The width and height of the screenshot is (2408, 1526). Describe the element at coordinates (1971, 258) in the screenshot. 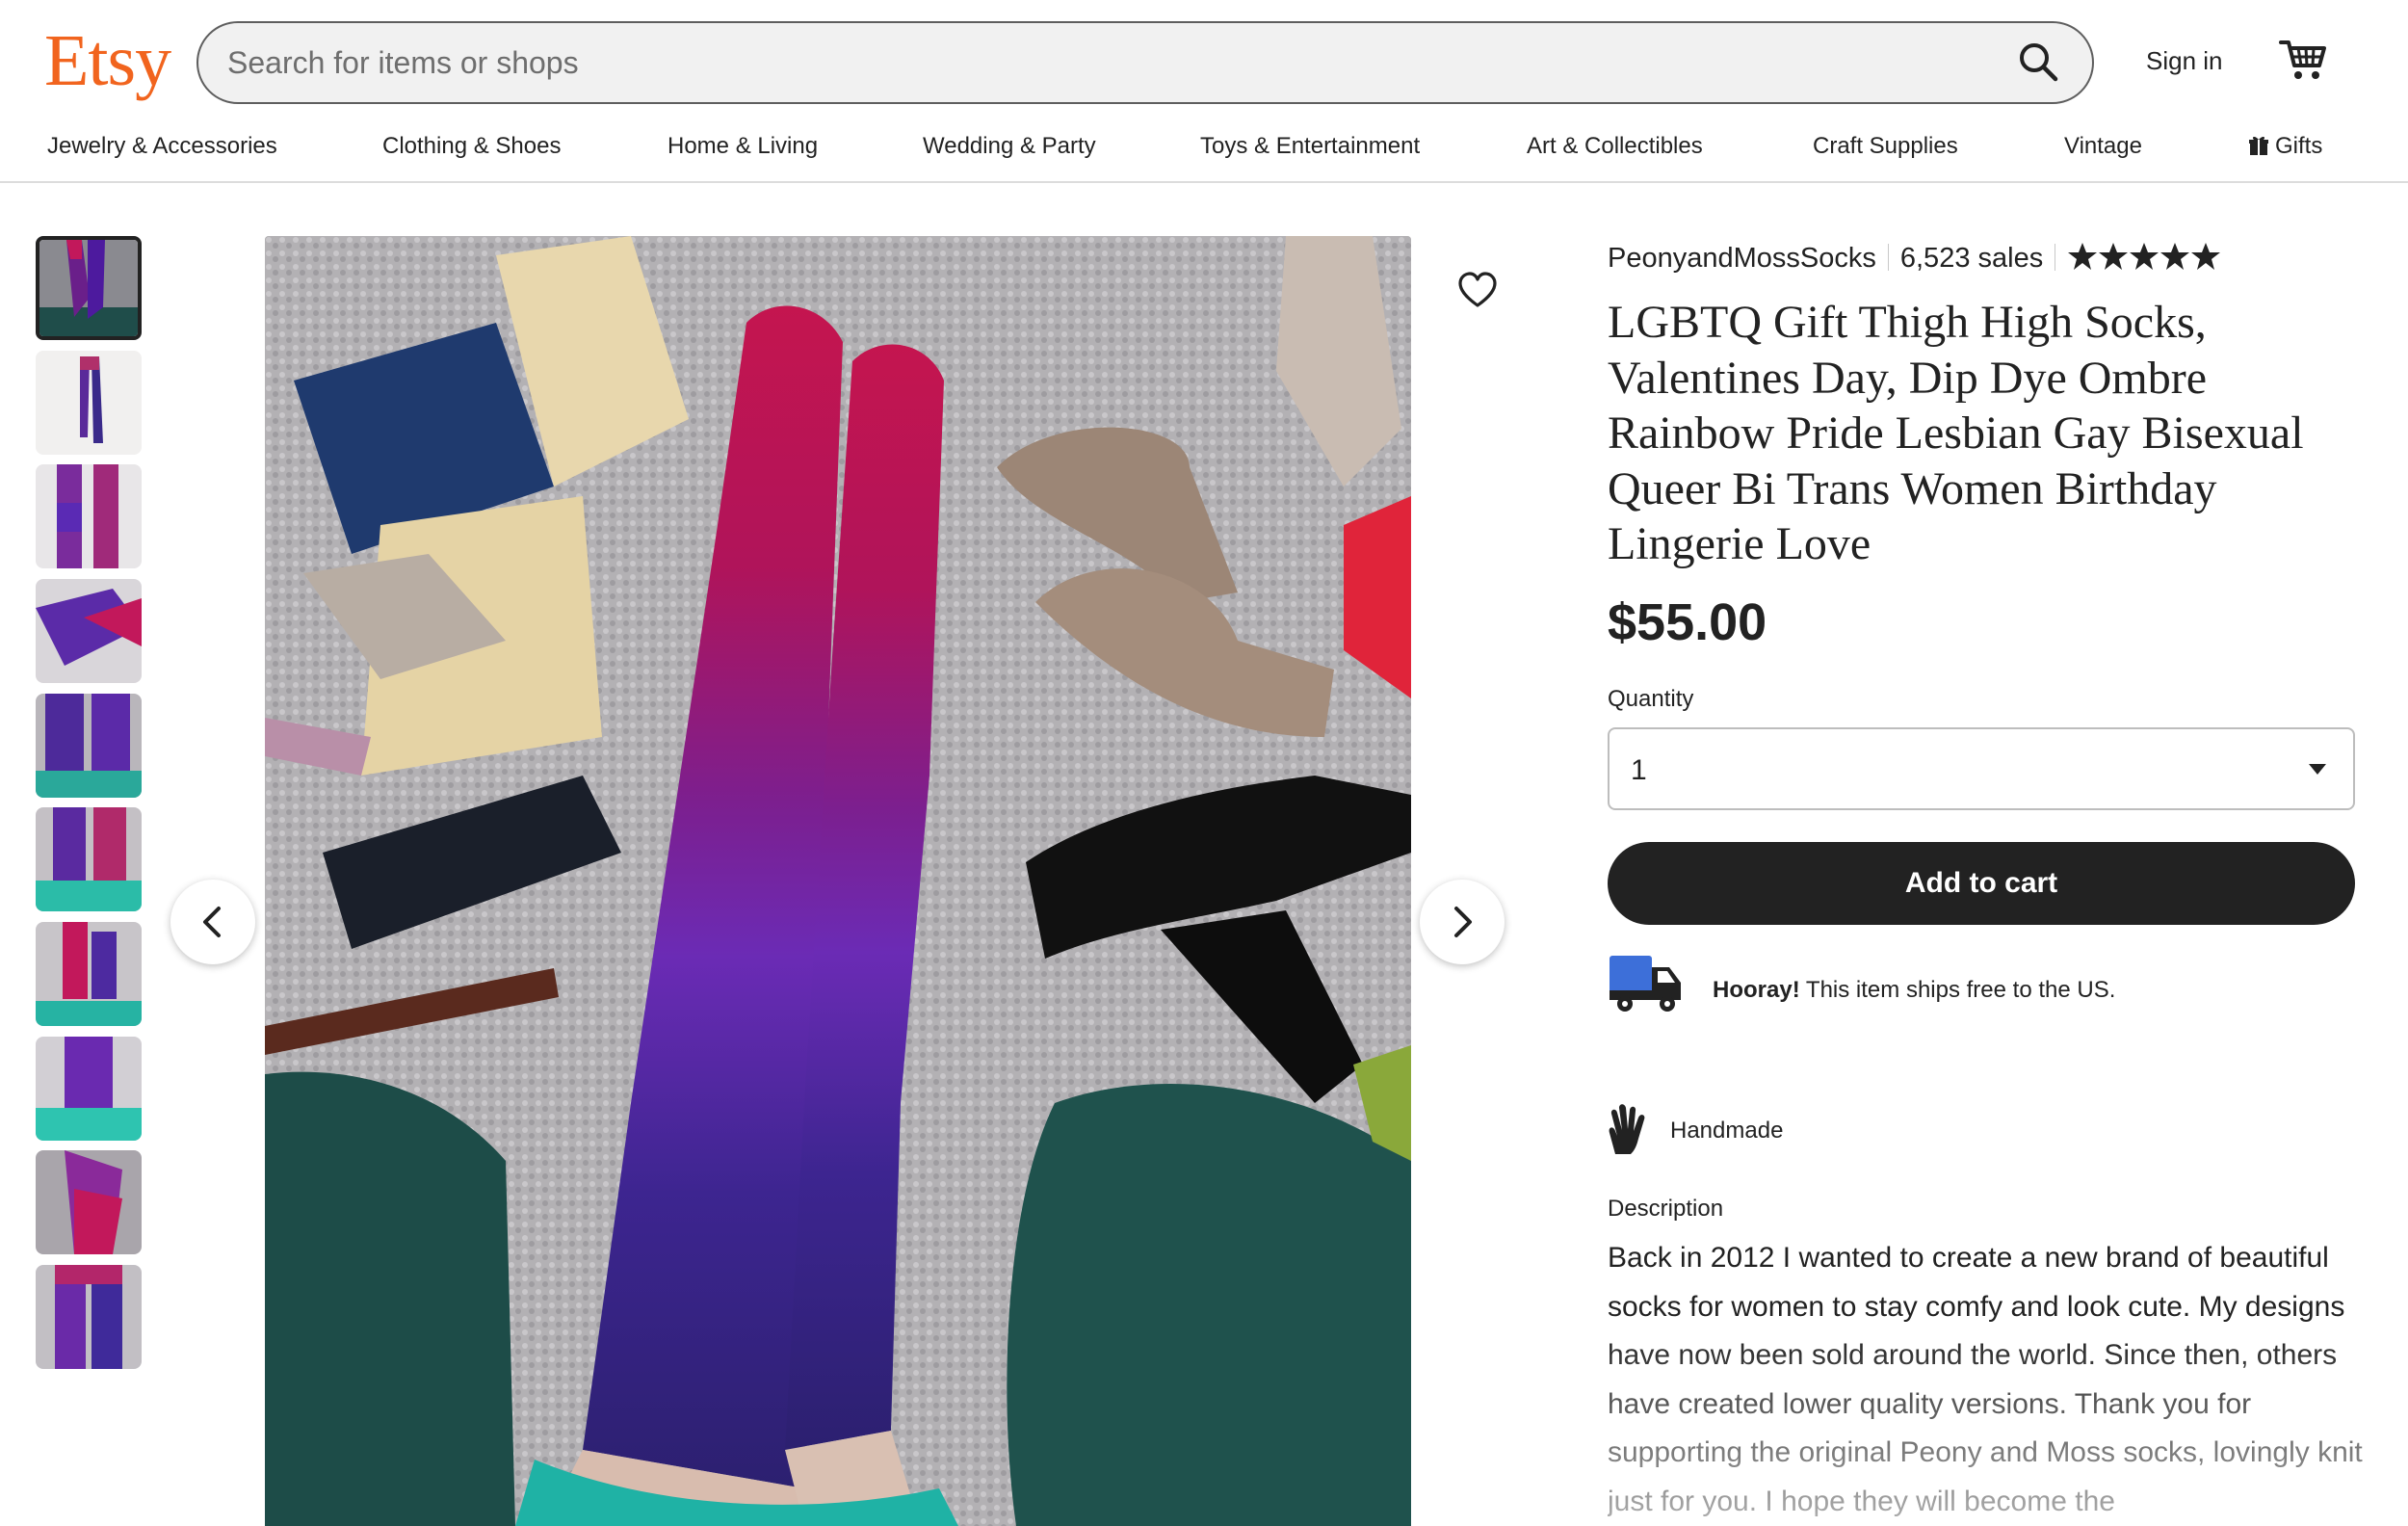

I see `sales-count: 6,523 sales` at that location.